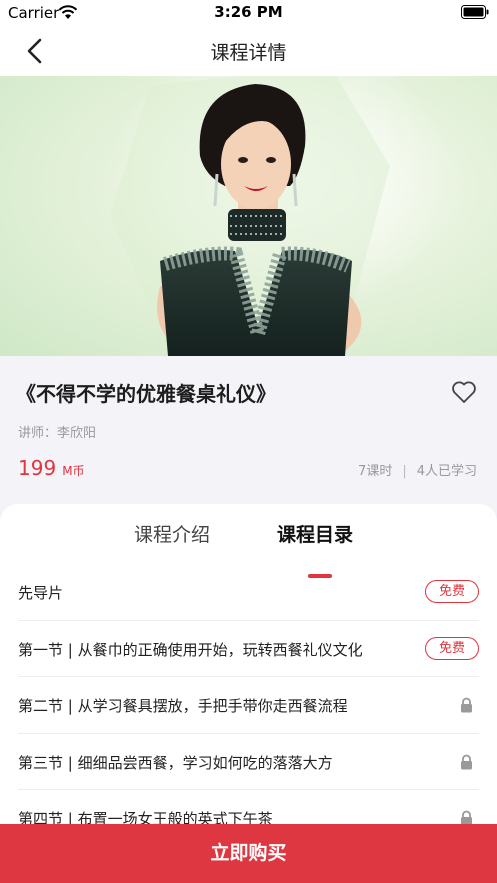  I want to click on status-bar: Carrier 3:26 PM, so click(248, 13).